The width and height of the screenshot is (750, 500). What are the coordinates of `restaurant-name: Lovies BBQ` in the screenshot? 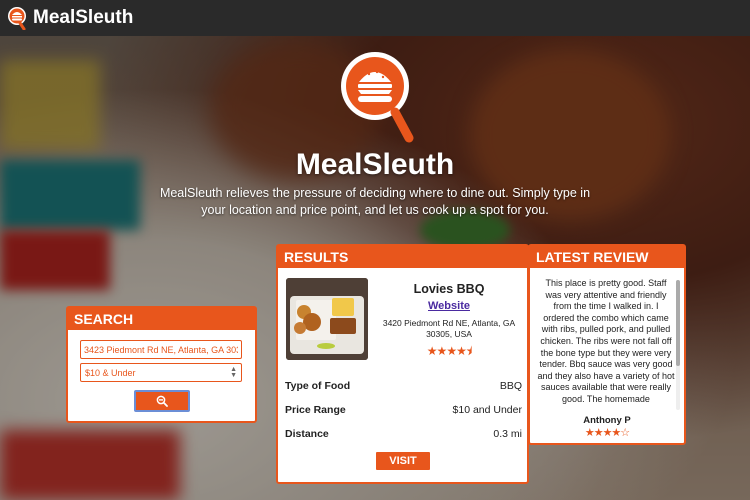 It's located at (449, 289).